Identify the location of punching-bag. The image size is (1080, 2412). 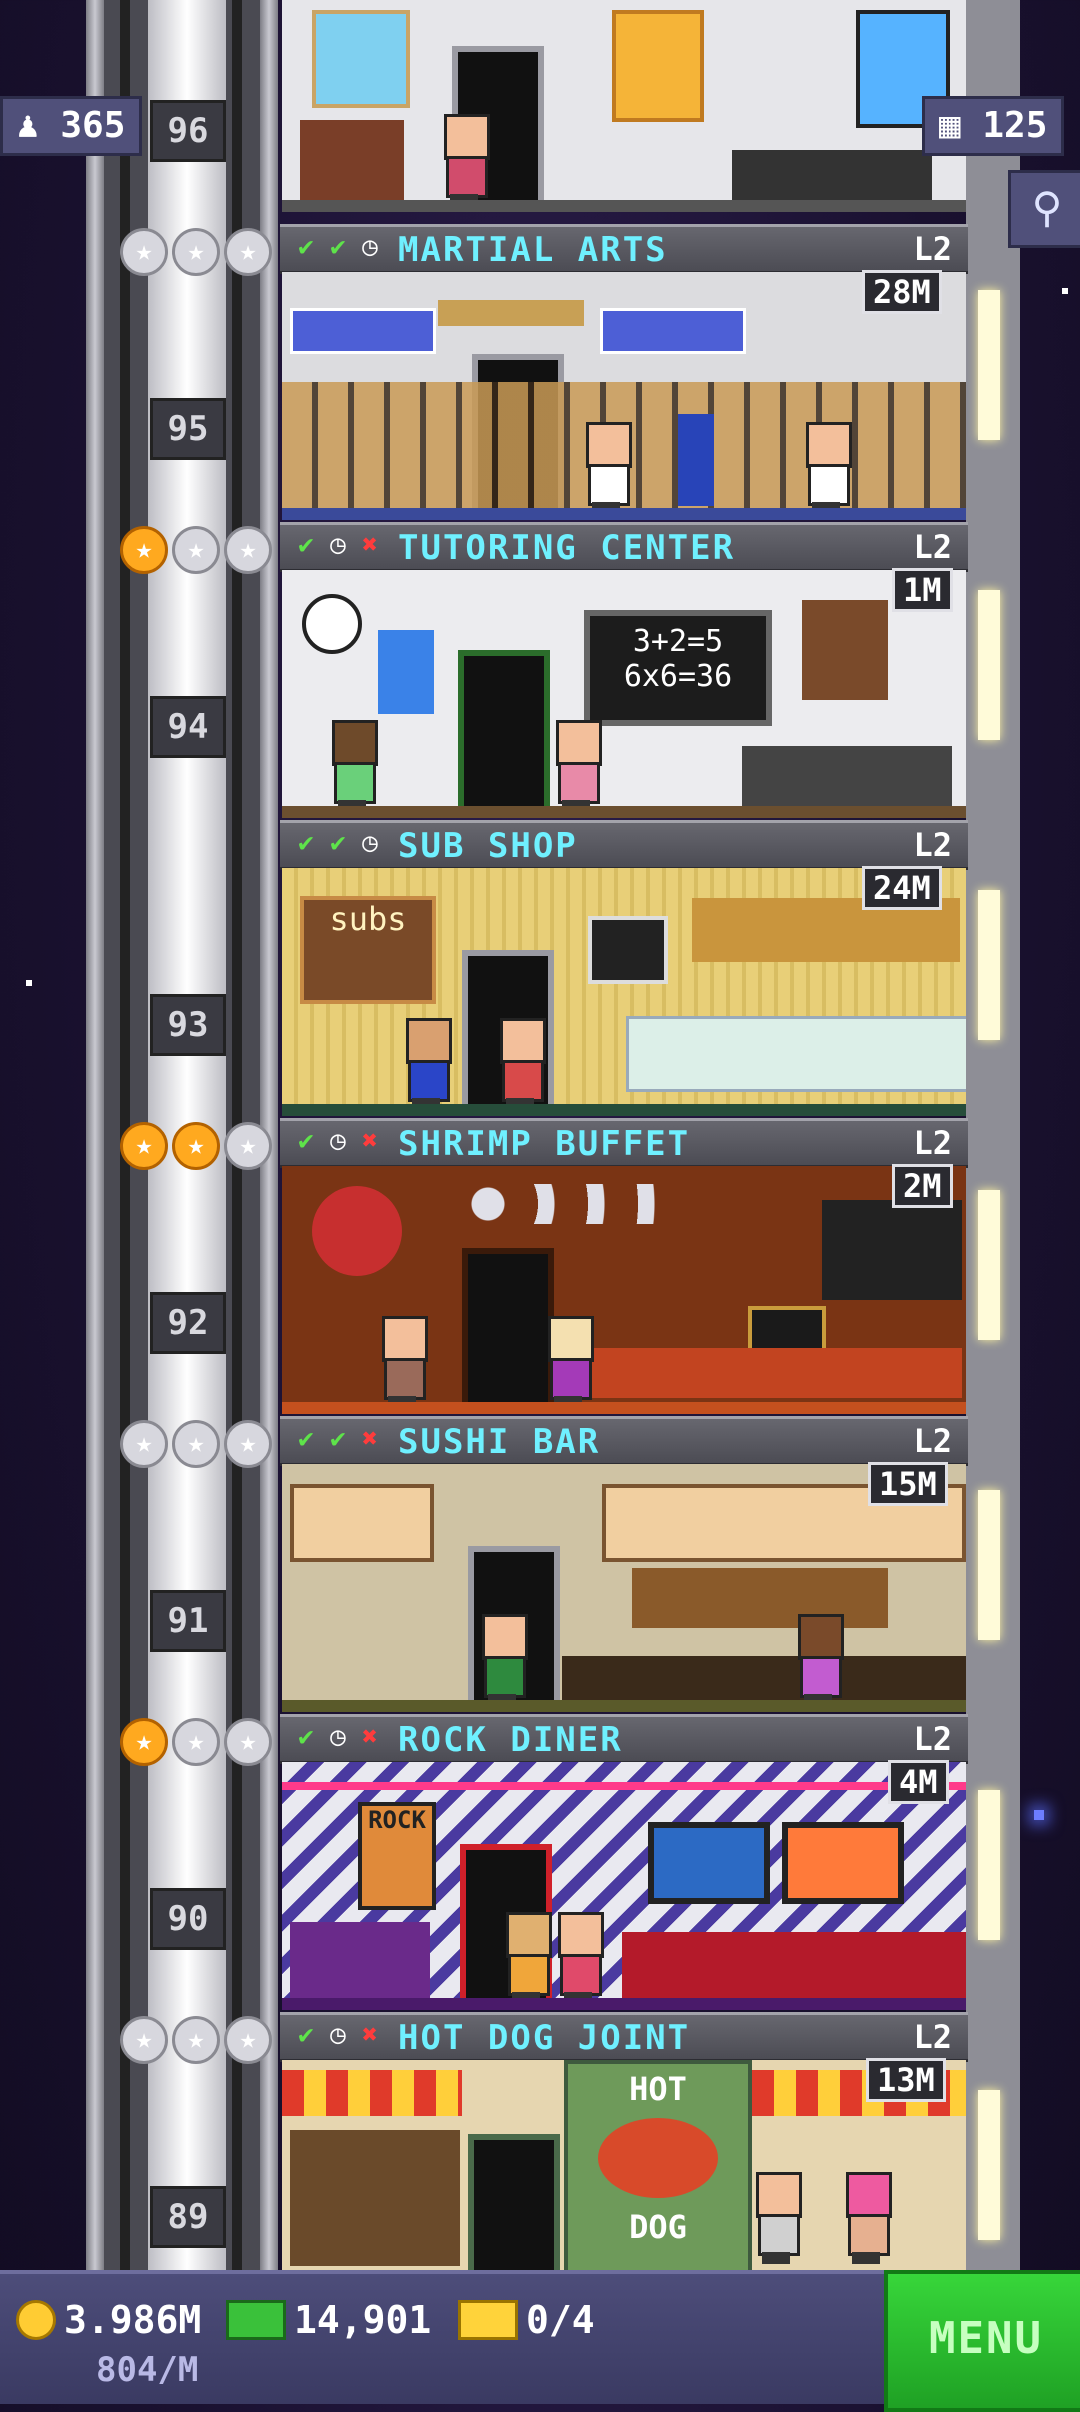
(696, 460).